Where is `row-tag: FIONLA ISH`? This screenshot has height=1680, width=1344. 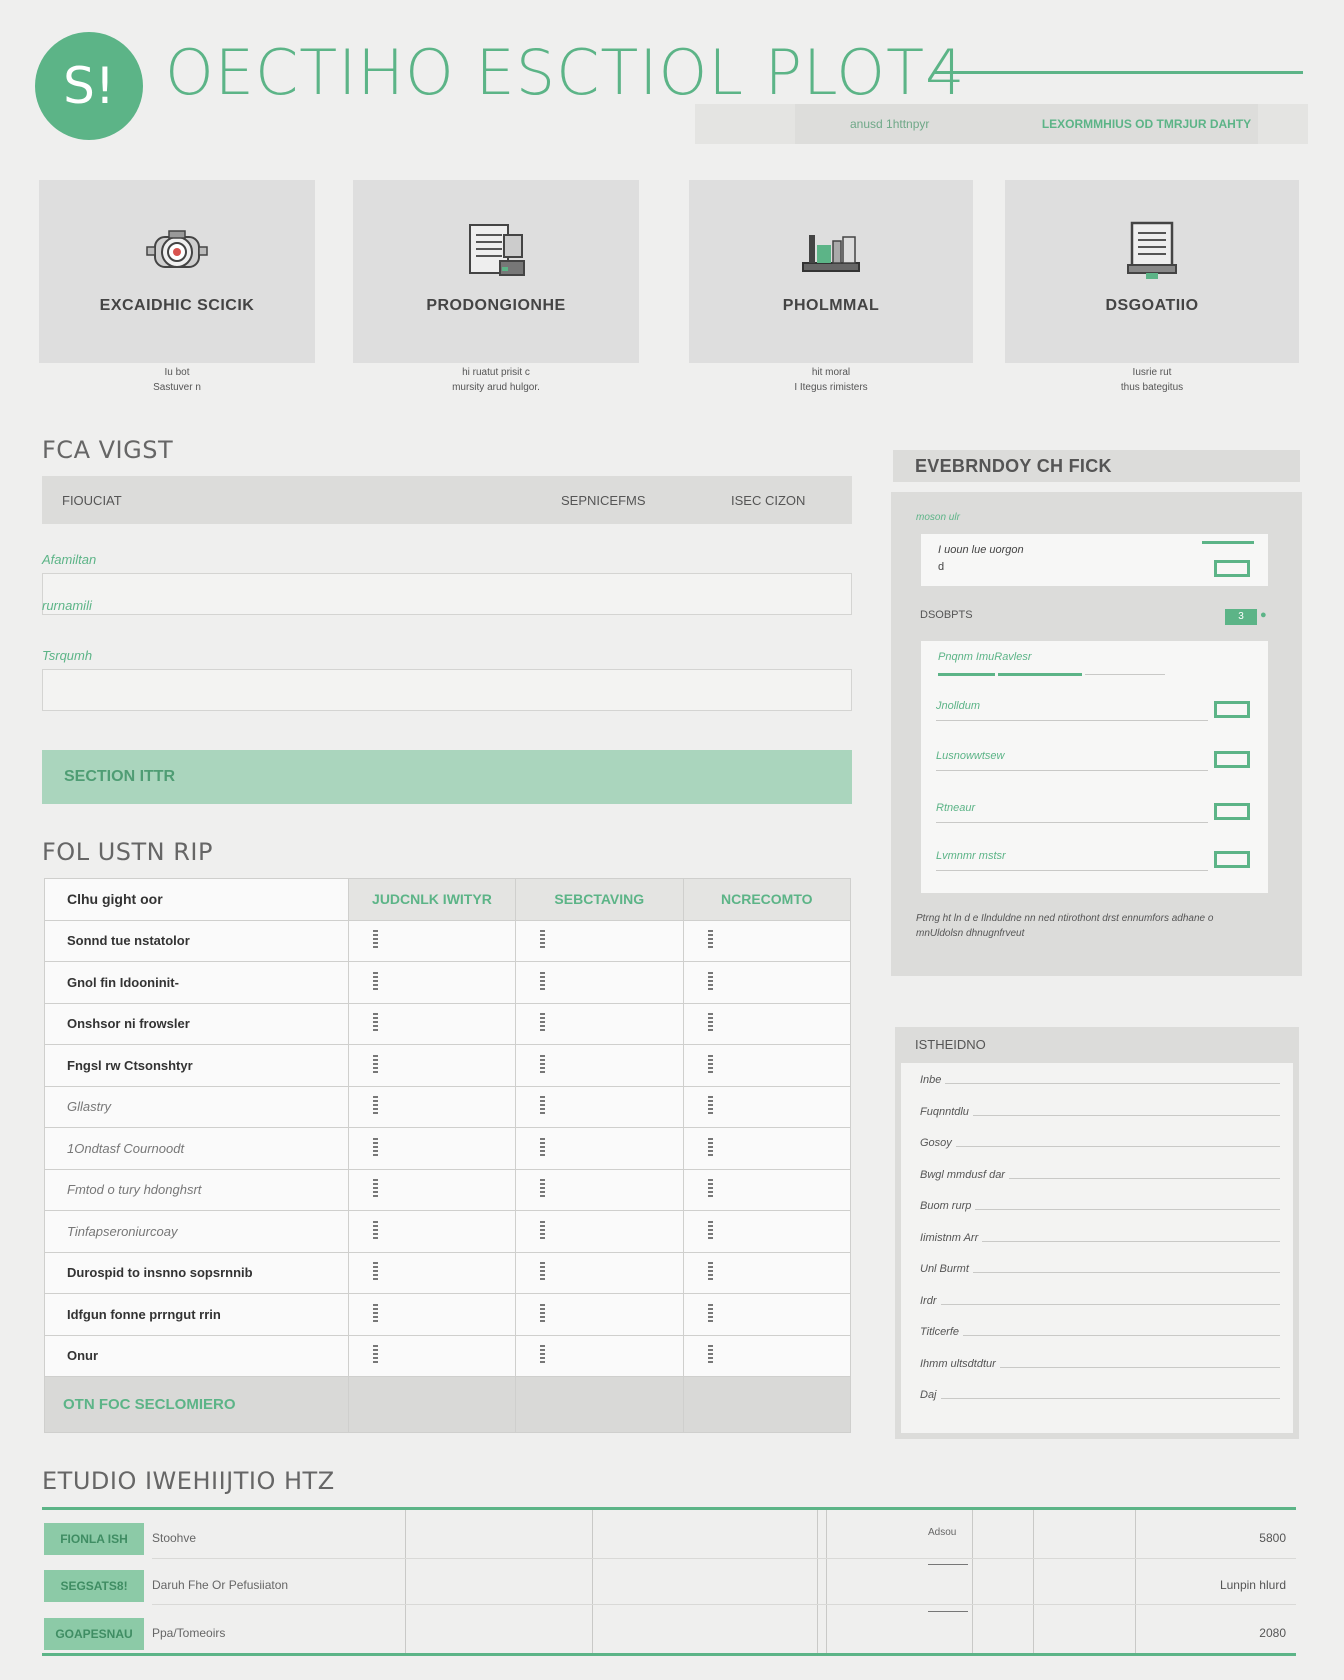
row-tag: FIONLA ISH is located at coordinates (94, 1539).